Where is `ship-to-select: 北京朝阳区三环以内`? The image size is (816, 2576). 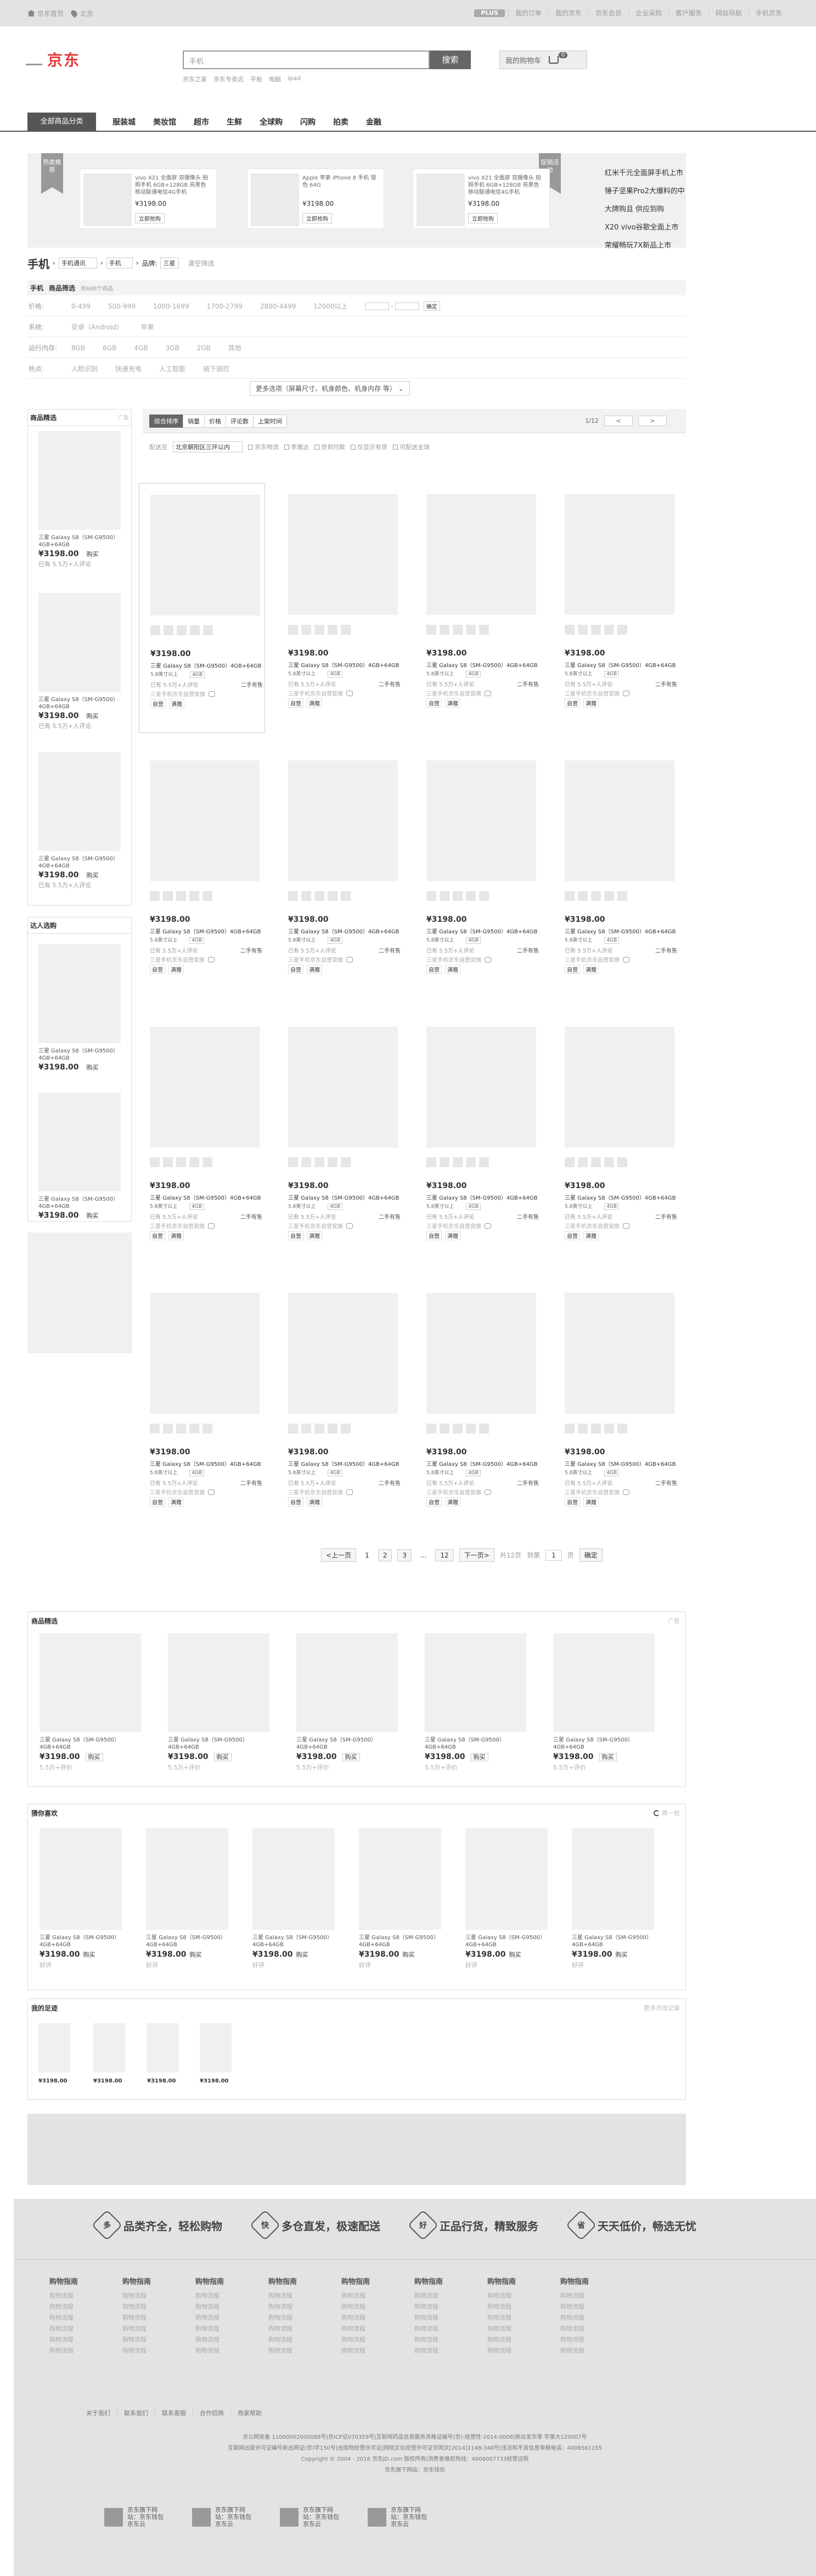 ship-to-select: 北京朝阳区三环以内 is located at coordinates (208, 446).